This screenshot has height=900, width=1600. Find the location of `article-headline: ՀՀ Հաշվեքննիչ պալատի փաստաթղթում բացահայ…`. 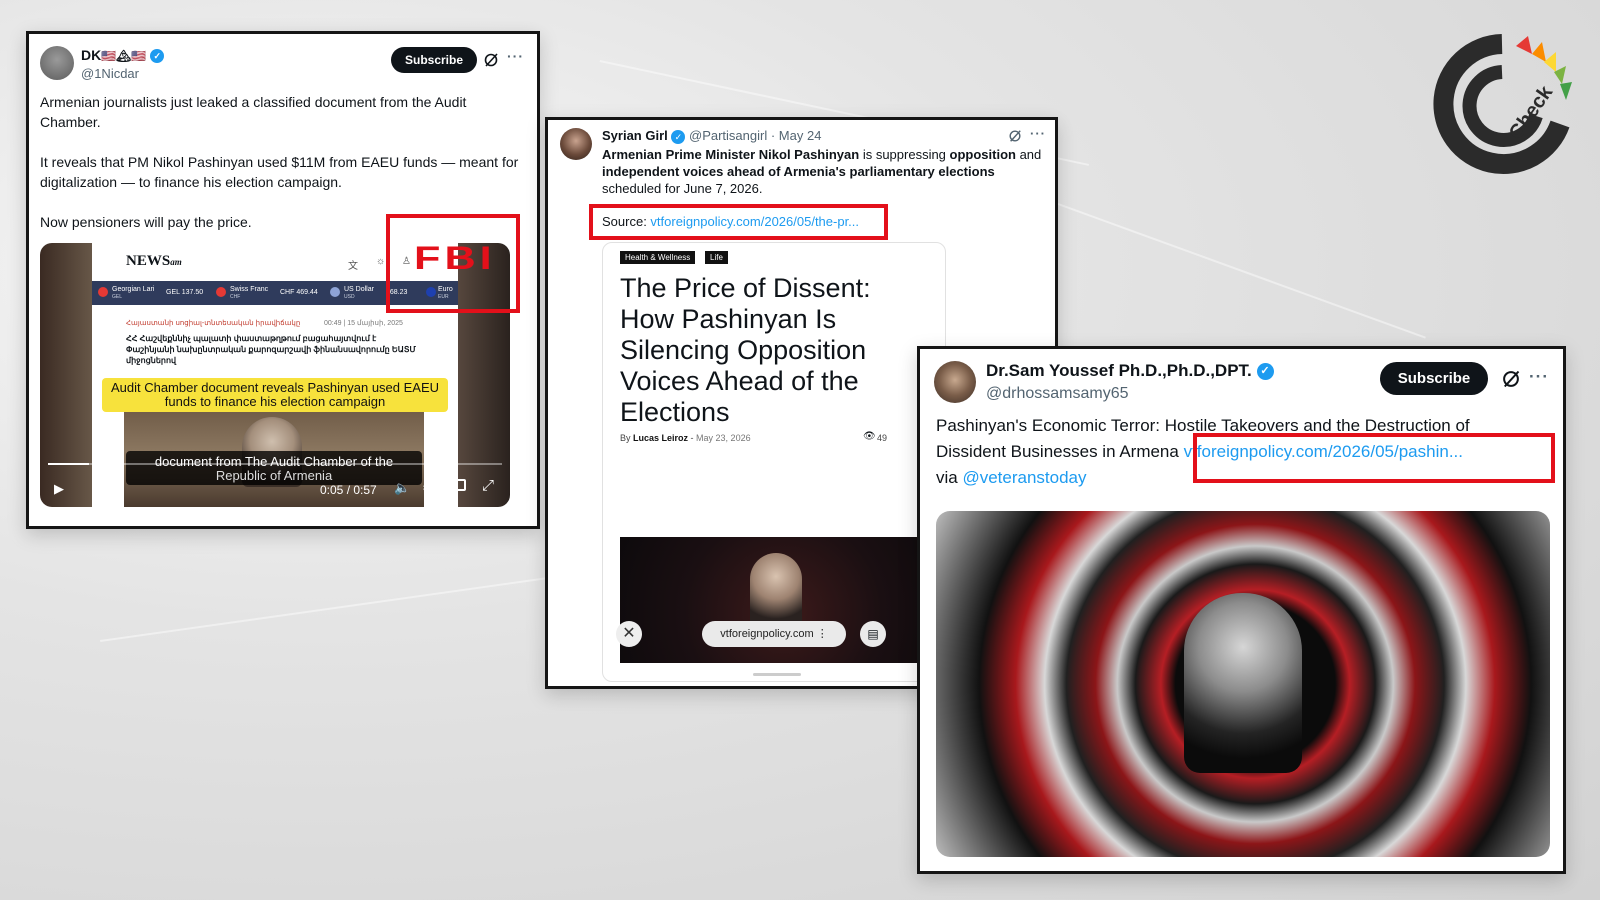

article-headline: ՀՀ Հաշվեքննիչ պալատի փաստաթղթում բացահայ… is located at coordinates (271, 349).